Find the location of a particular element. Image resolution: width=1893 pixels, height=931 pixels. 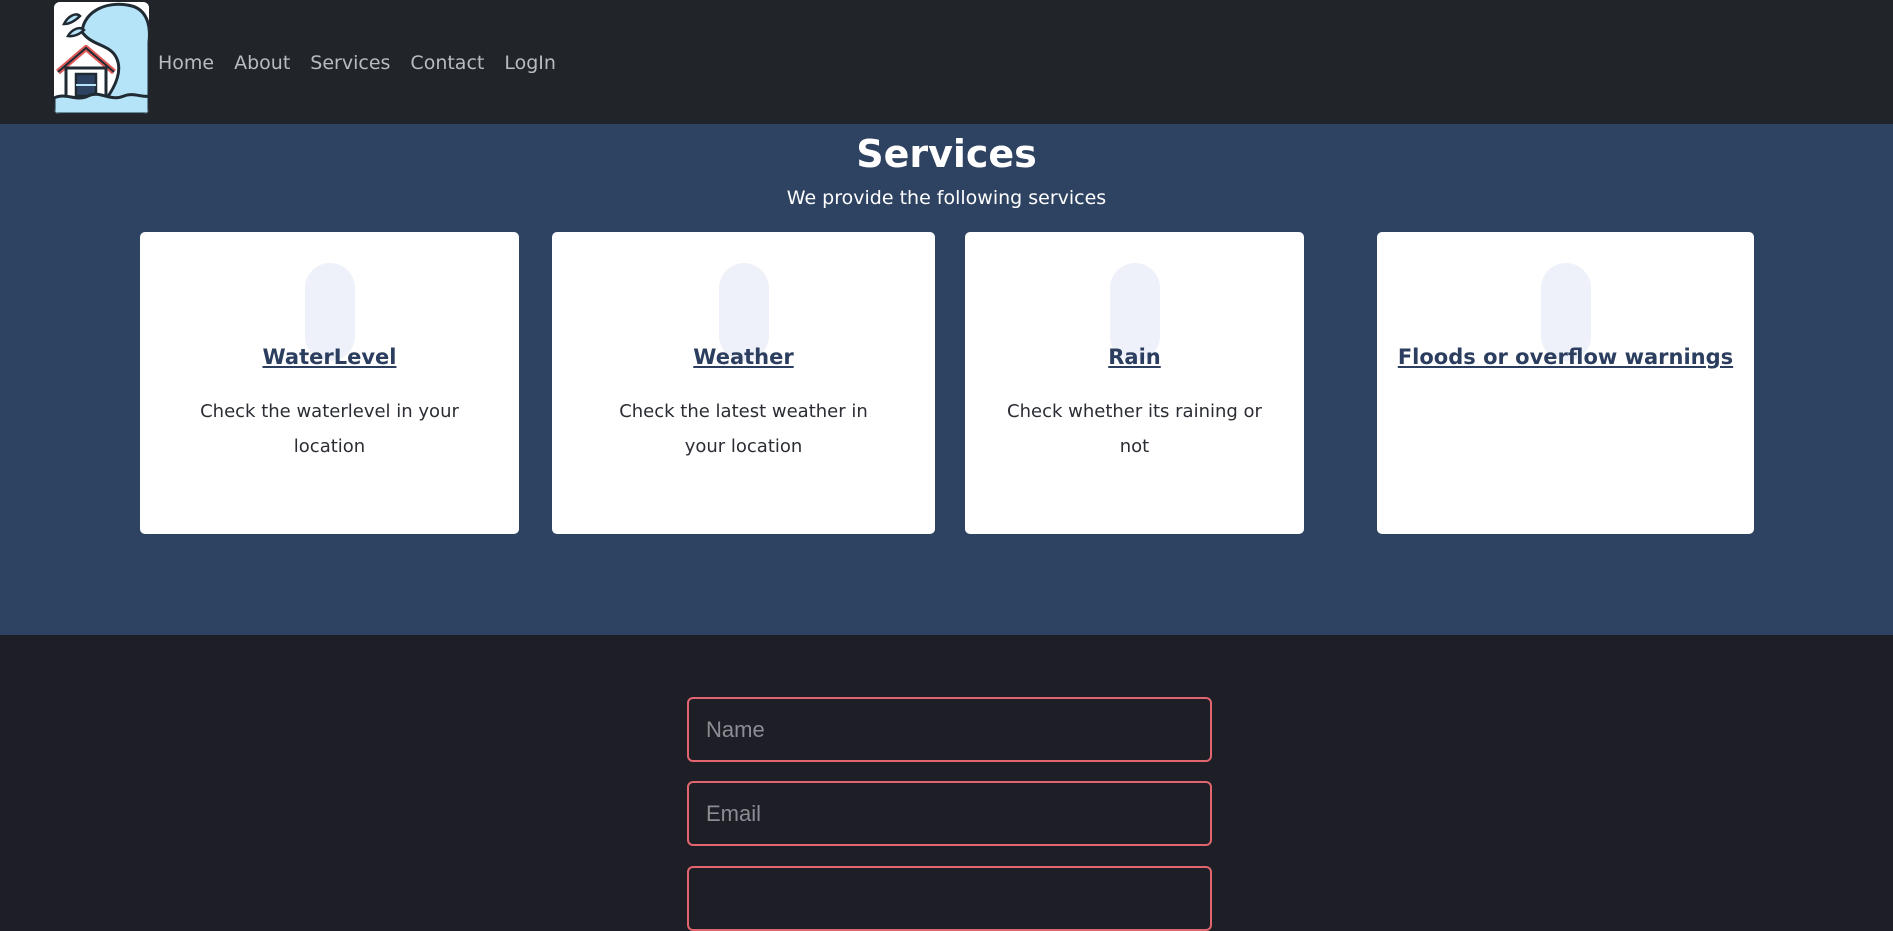

service-card-rain: Rain Check whether its raining or not is located at coordinates (1134, 383).